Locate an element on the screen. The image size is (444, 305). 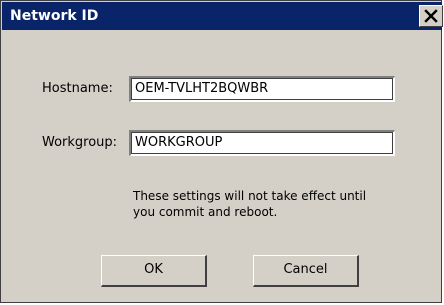
title-bar: Network ID is located at coordinates (222, 16).